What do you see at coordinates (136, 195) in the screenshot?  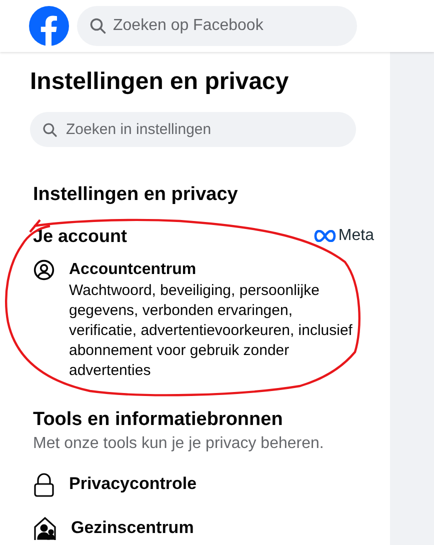 I see `section-heading: Instellingen en privacy` at bounding box center [136, 195].